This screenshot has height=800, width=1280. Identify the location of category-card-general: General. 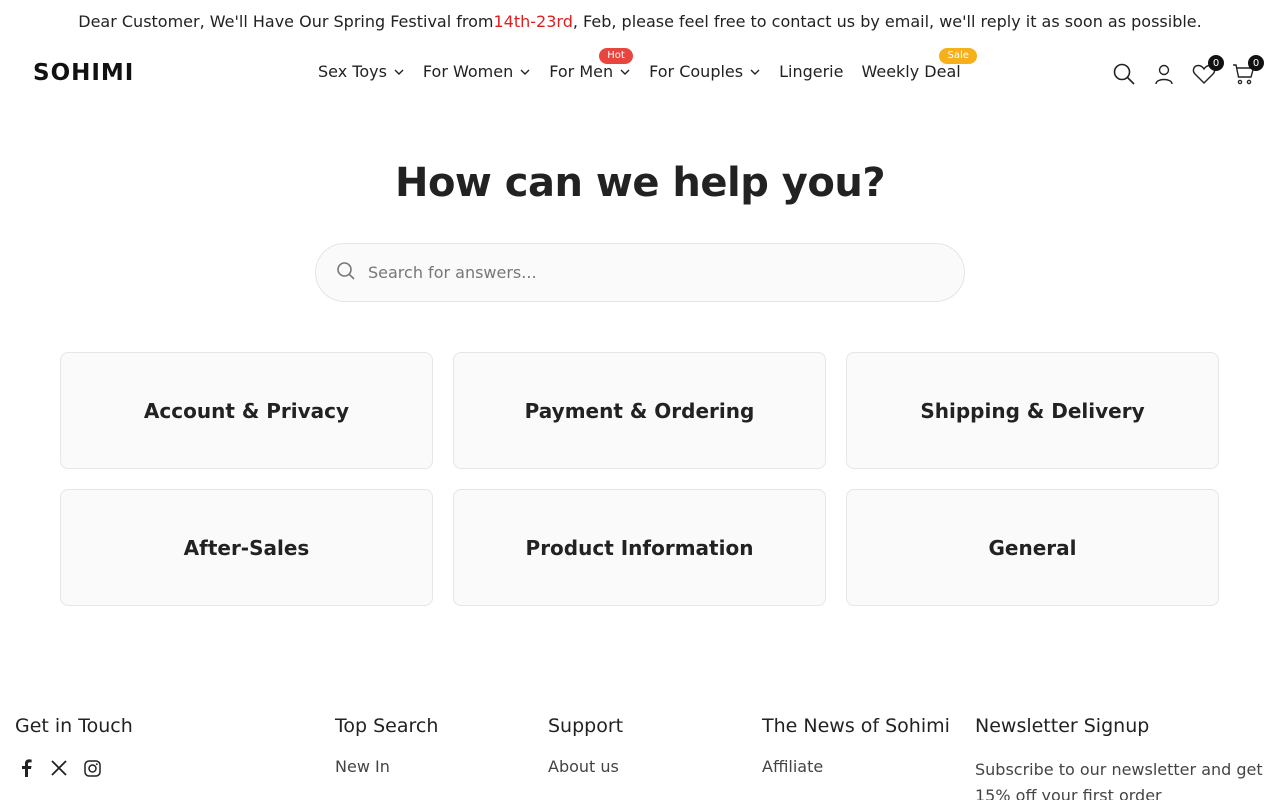
(1032, 547).